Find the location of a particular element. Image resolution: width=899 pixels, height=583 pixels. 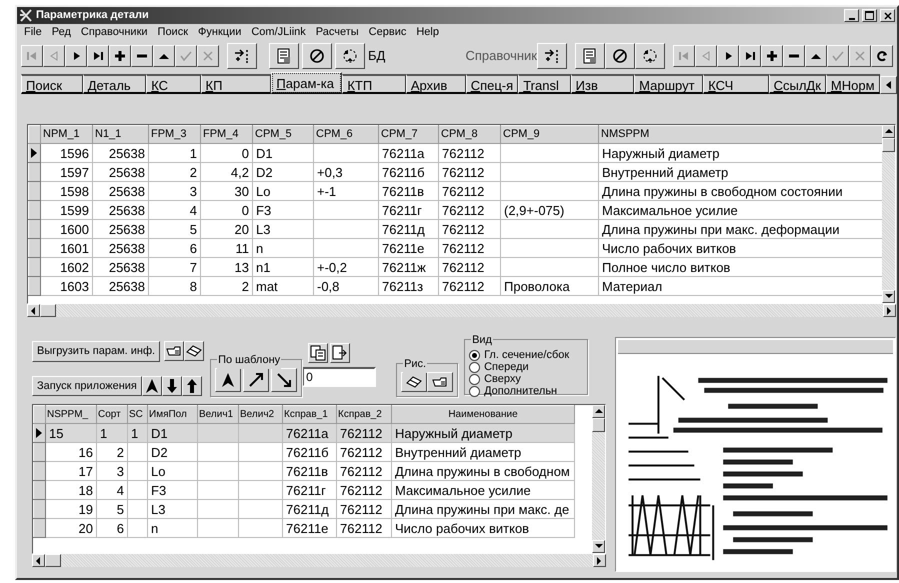

column-header: Наименование is located at coordinates (483, 415).